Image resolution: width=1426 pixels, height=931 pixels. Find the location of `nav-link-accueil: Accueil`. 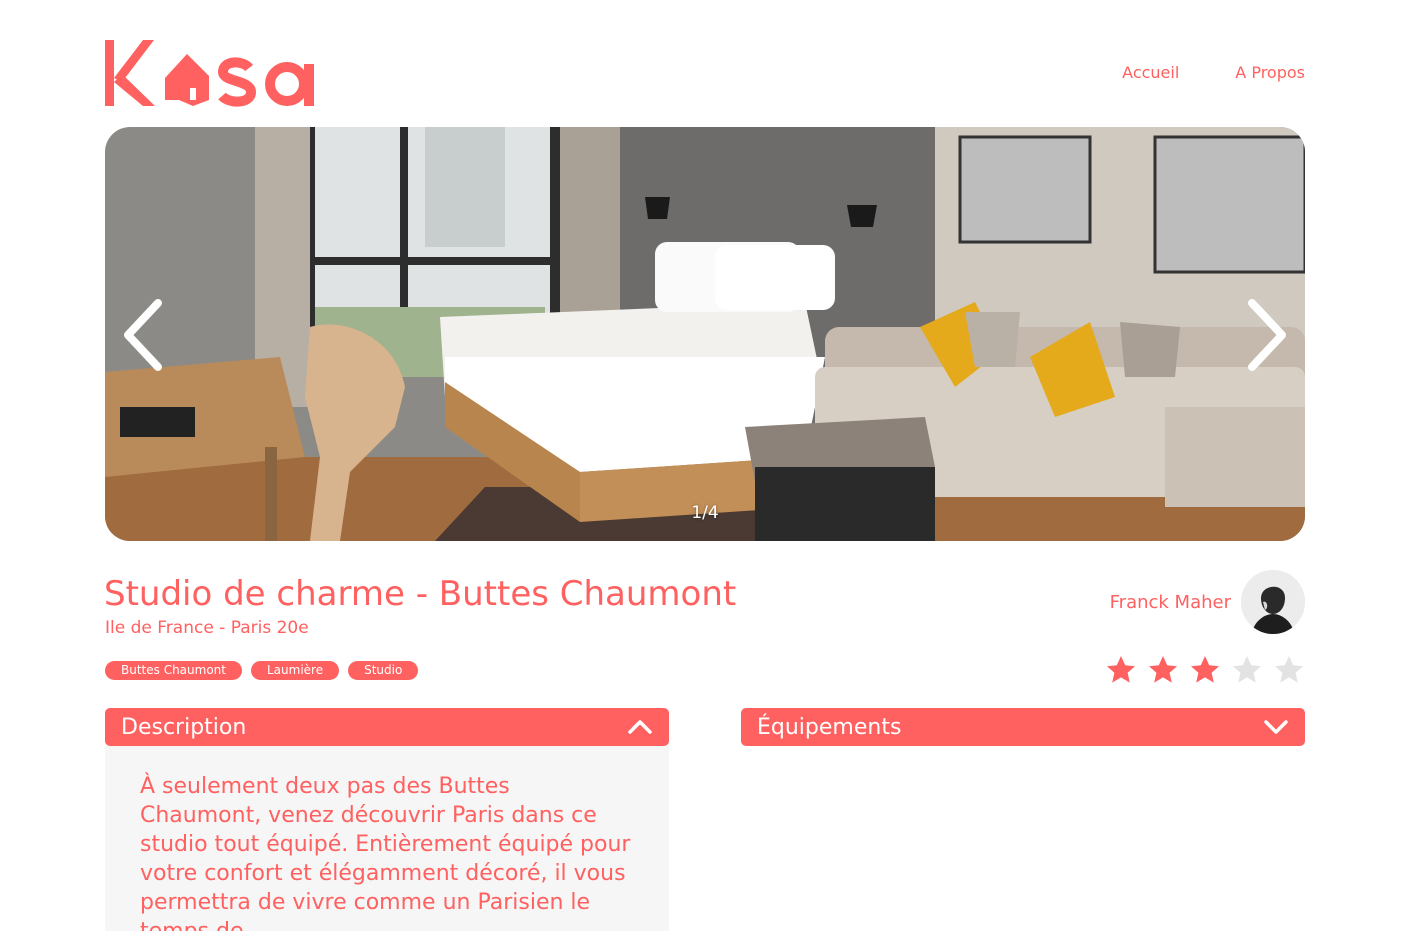

nav-link-accueil: Accueil is located at coordinates (1150, 72).